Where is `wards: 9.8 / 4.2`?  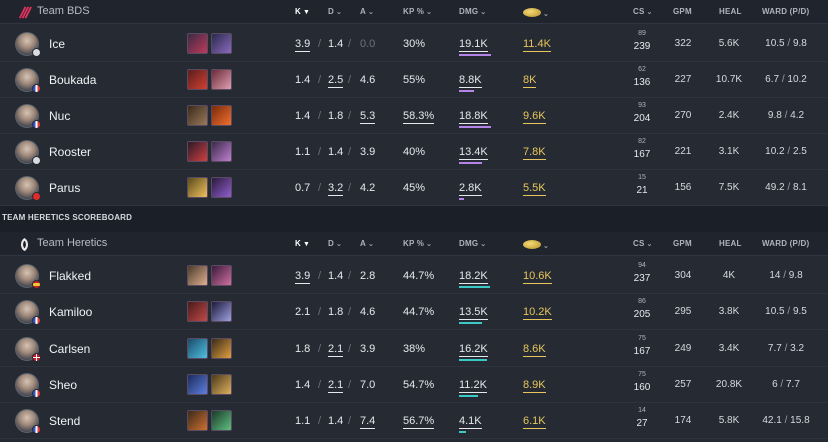
wards: 9.8 / 4.2 is located at coordinates (786, 115).